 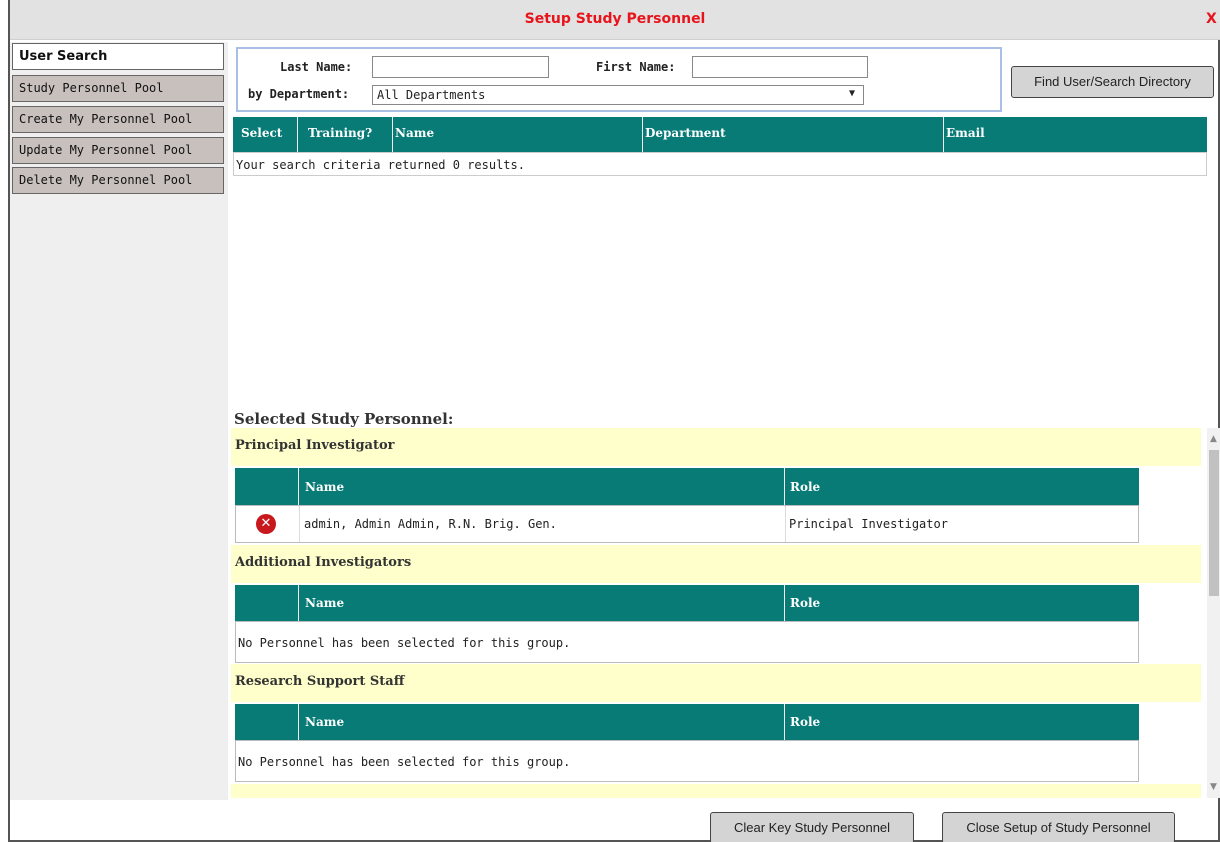 What do you see at coordinates (851, 93) in the screenshot?
I see `dropdown-arrow-icon: ▼` at bounding box center [851, 93].